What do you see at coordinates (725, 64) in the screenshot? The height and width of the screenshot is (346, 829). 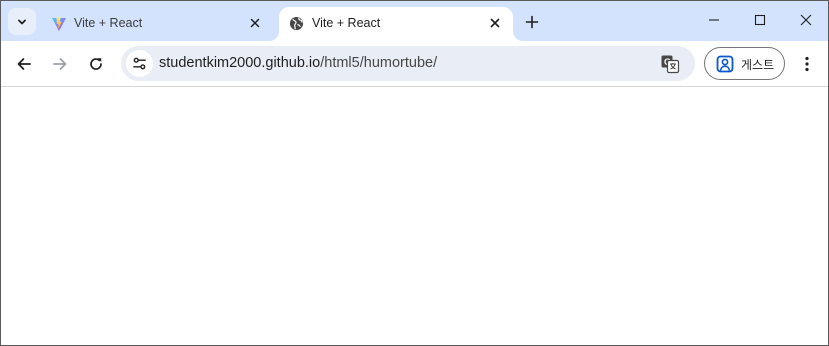 I see `guest-profile-icon` at bounding box center [725, 64].